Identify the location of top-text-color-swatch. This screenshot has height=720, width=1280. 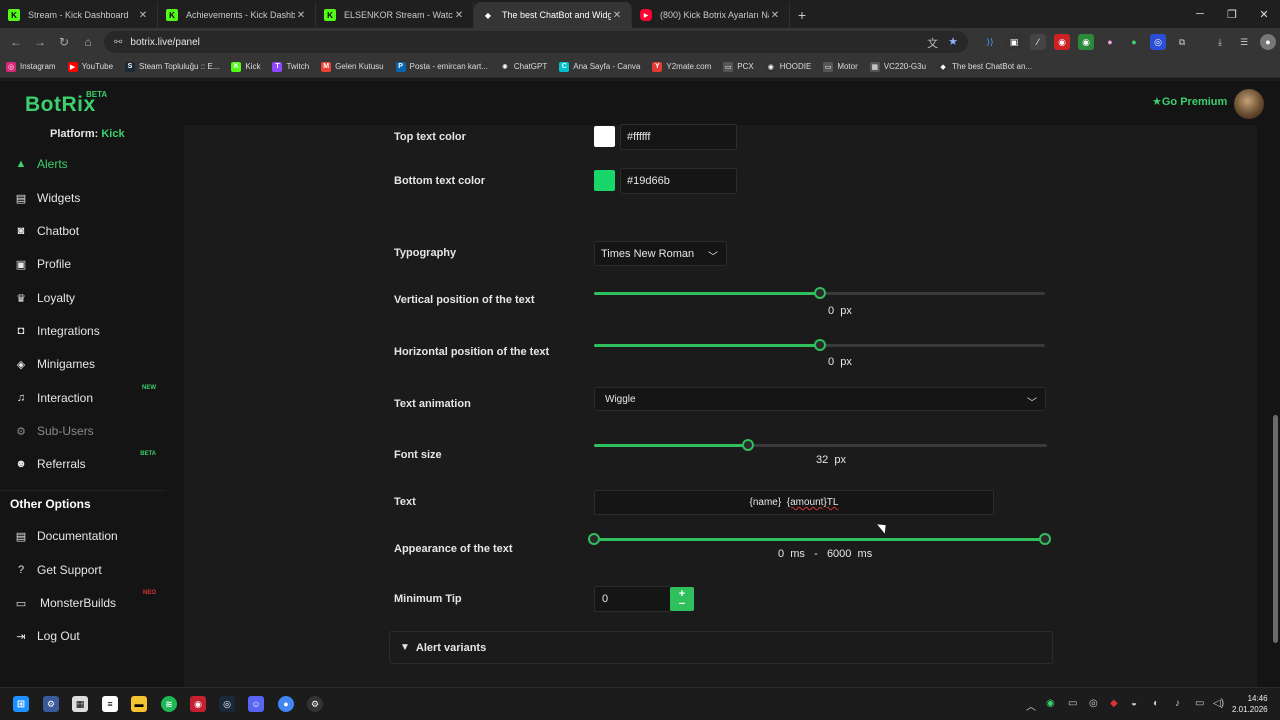
(604, 136).